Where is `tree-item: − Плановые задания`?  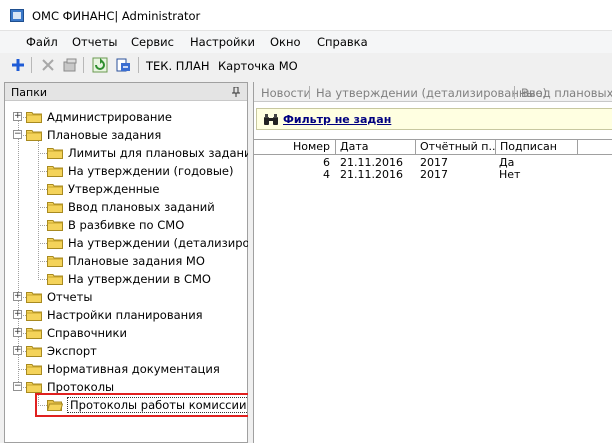 tree-item: − Плановые задания is located at coordinates (125, 135).